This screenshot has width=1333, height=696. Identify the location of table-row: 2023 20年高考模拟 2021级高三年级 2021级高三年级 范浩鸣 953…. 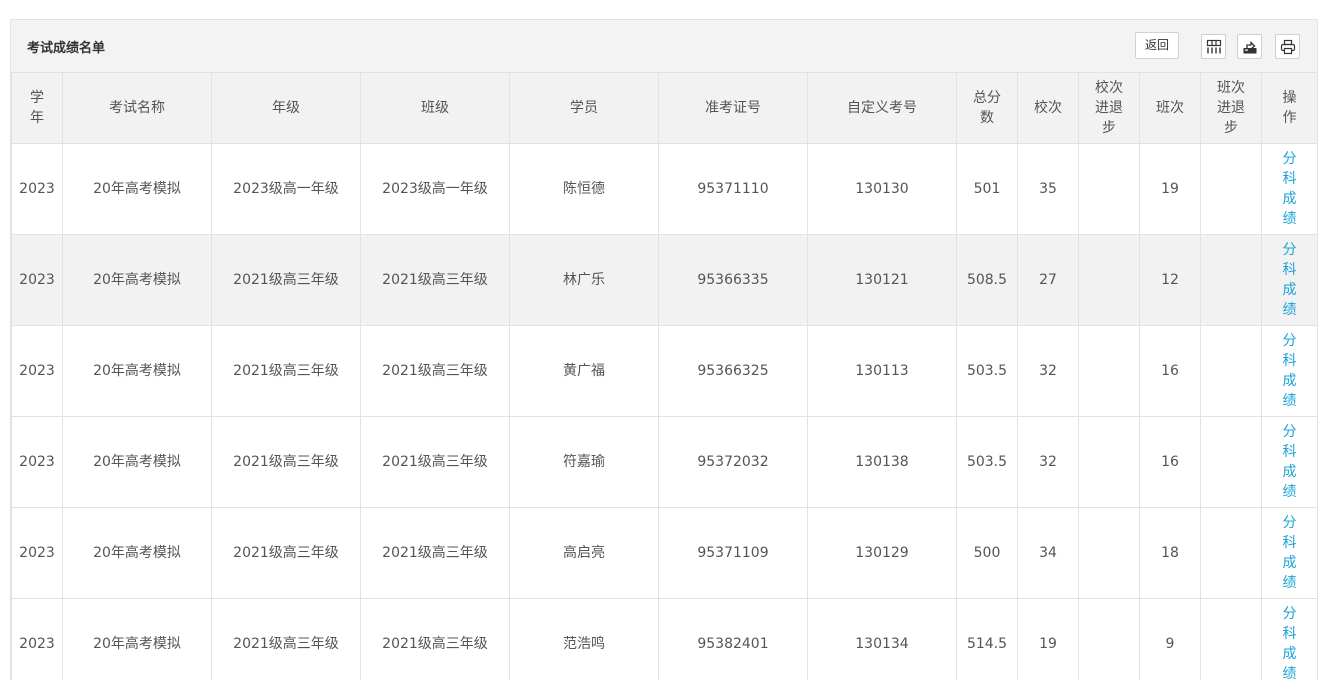
(664, 639).